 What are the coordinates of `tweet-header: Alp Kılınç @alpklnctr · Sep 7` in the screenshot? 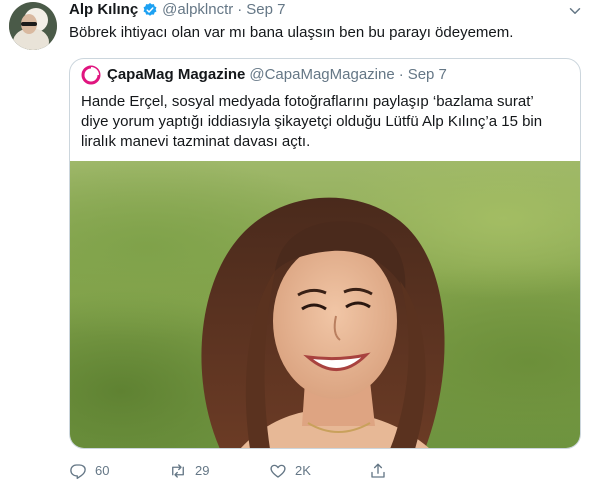 It's located at (177, 10).